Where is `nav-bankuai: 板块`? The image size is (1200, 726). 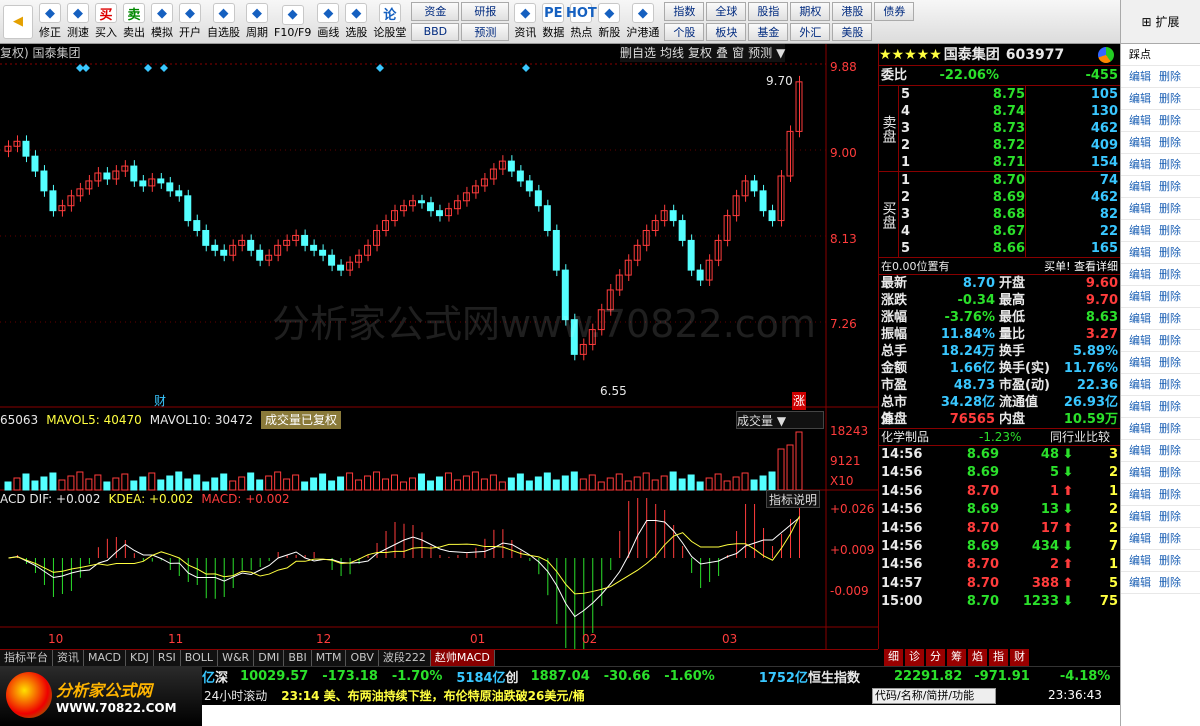
nav-bankuai: 板块 is located at coordinates (726, 31).